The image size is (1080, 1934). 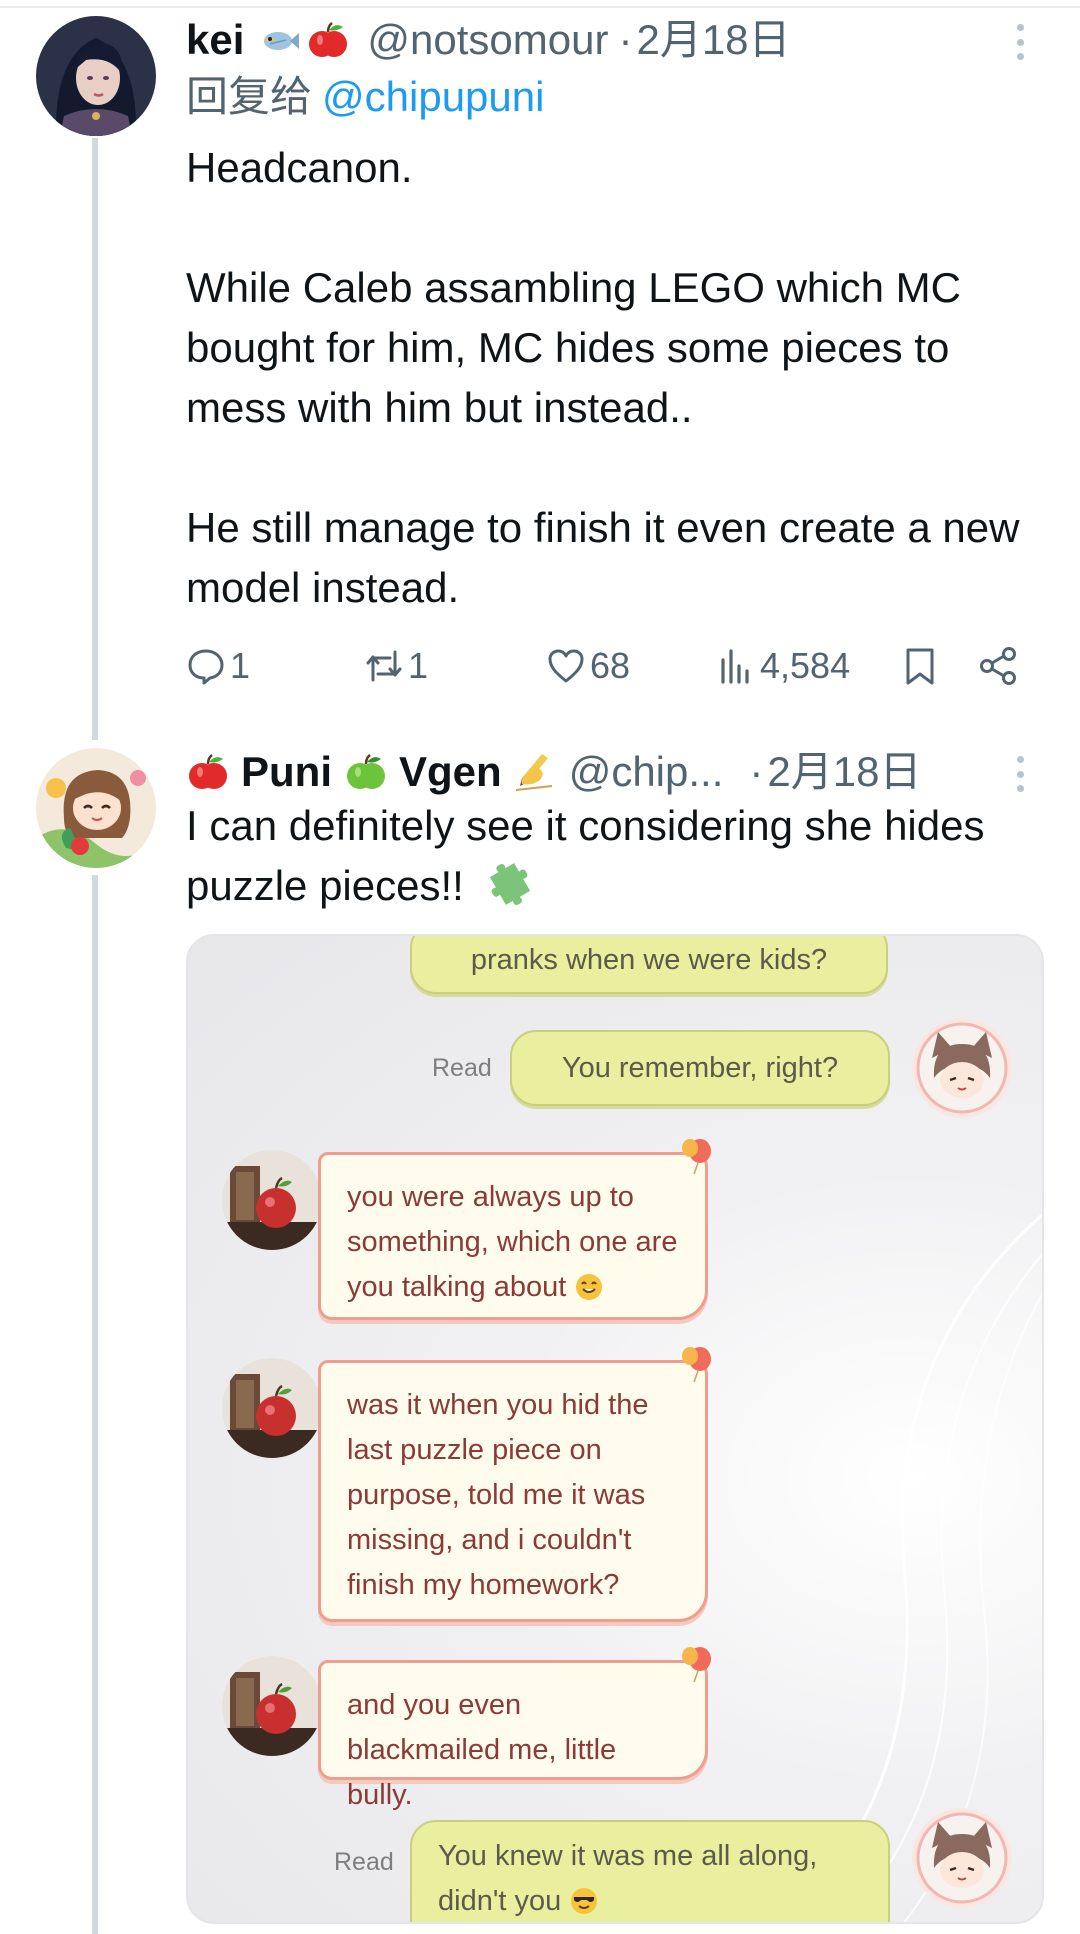 I want to click on smile-emoji, so click(x=589, y=1286).